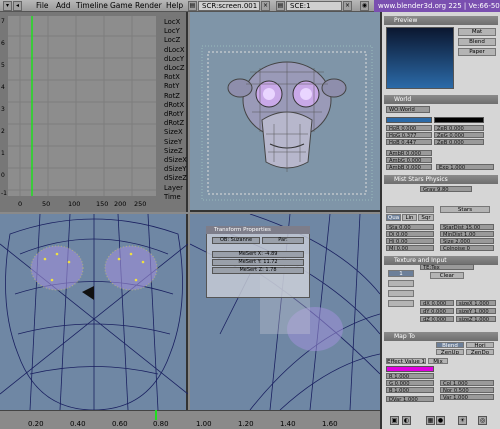 Image resolution: width=500 pixels, height=429 pixels. I want to click on texture-name-field: TE:Tex, so click(447, 267).